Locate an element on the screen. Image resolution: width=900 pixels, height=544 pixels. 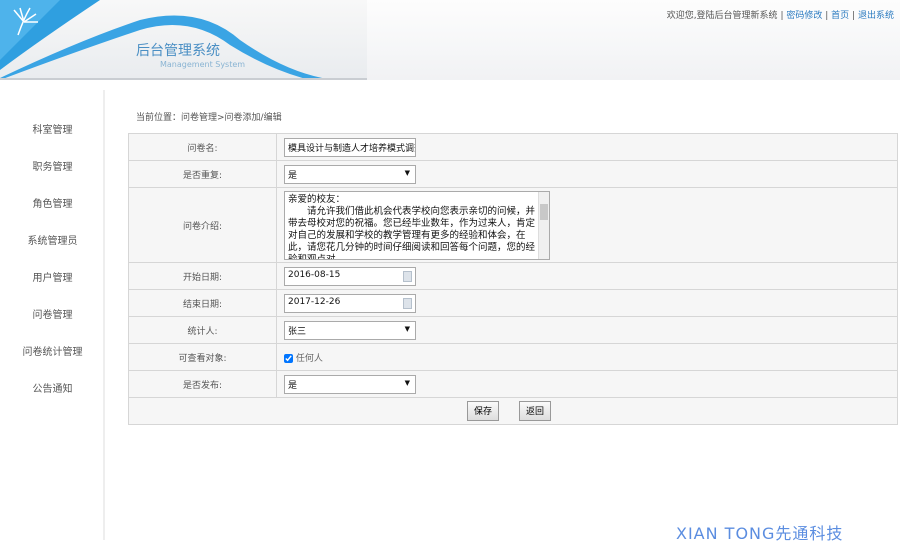
form-row: 统计人: 张三 ▼ is located at coordinates (513, 330).